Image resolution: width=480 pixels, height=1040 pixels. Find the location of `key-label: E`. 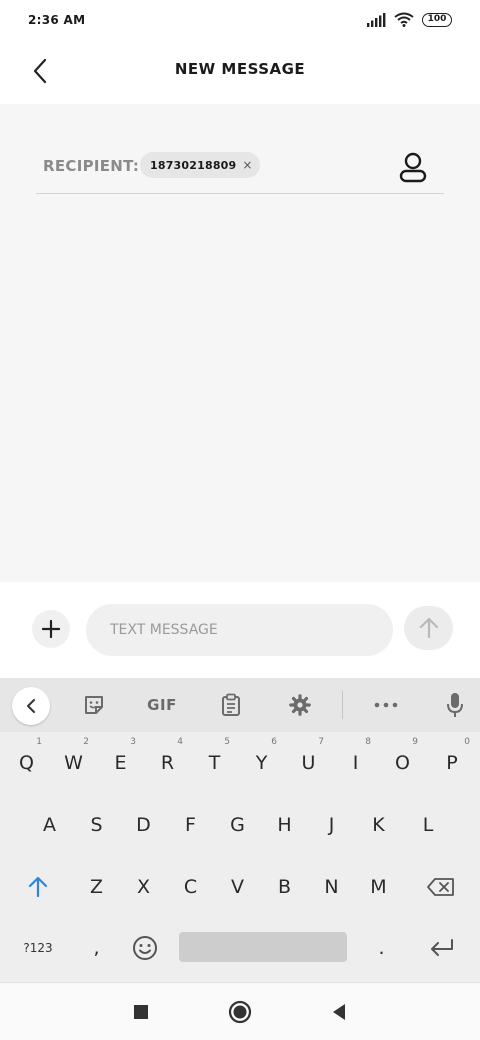

key-label: E is located at coordinates (120, 763).